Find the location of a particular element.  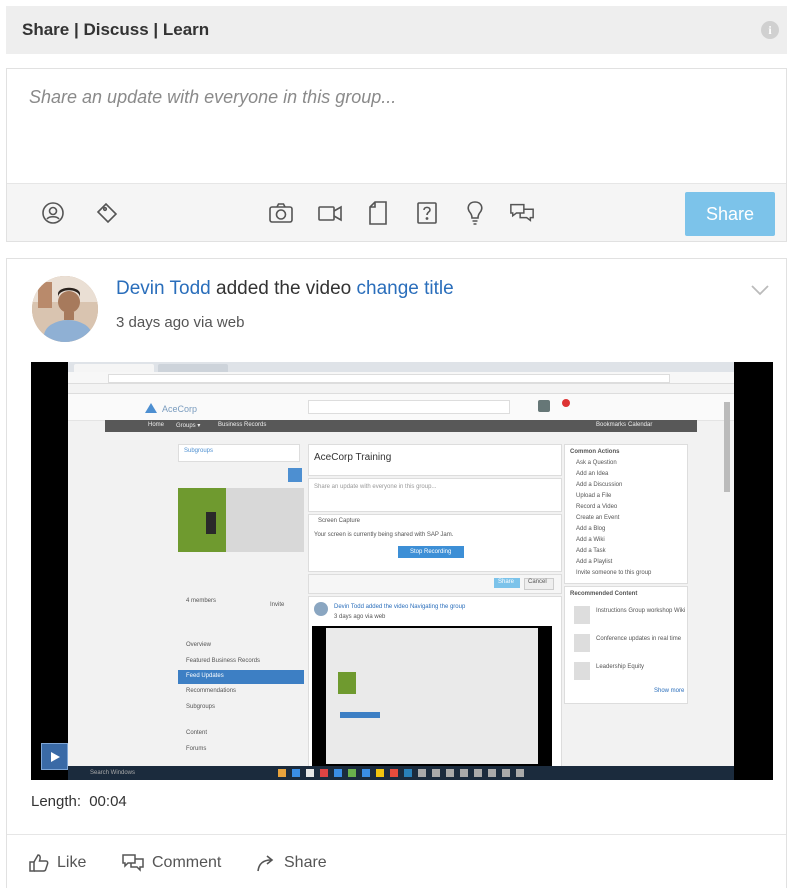

video-common-action: Ask a Question is located at coordinates (596, 463).